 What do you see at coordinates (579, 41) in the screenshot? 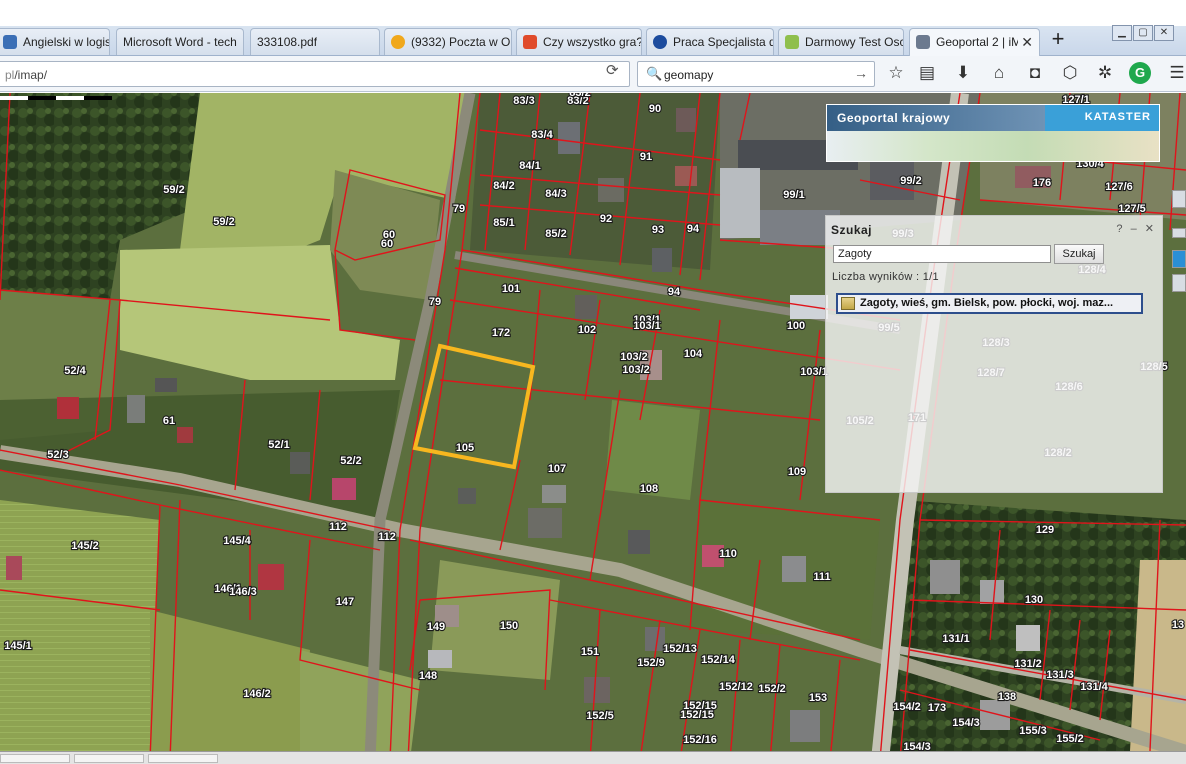
I see `tab-czy-wszystko-gra: Czy wszystko gra?` at bounding box center [579, 41].